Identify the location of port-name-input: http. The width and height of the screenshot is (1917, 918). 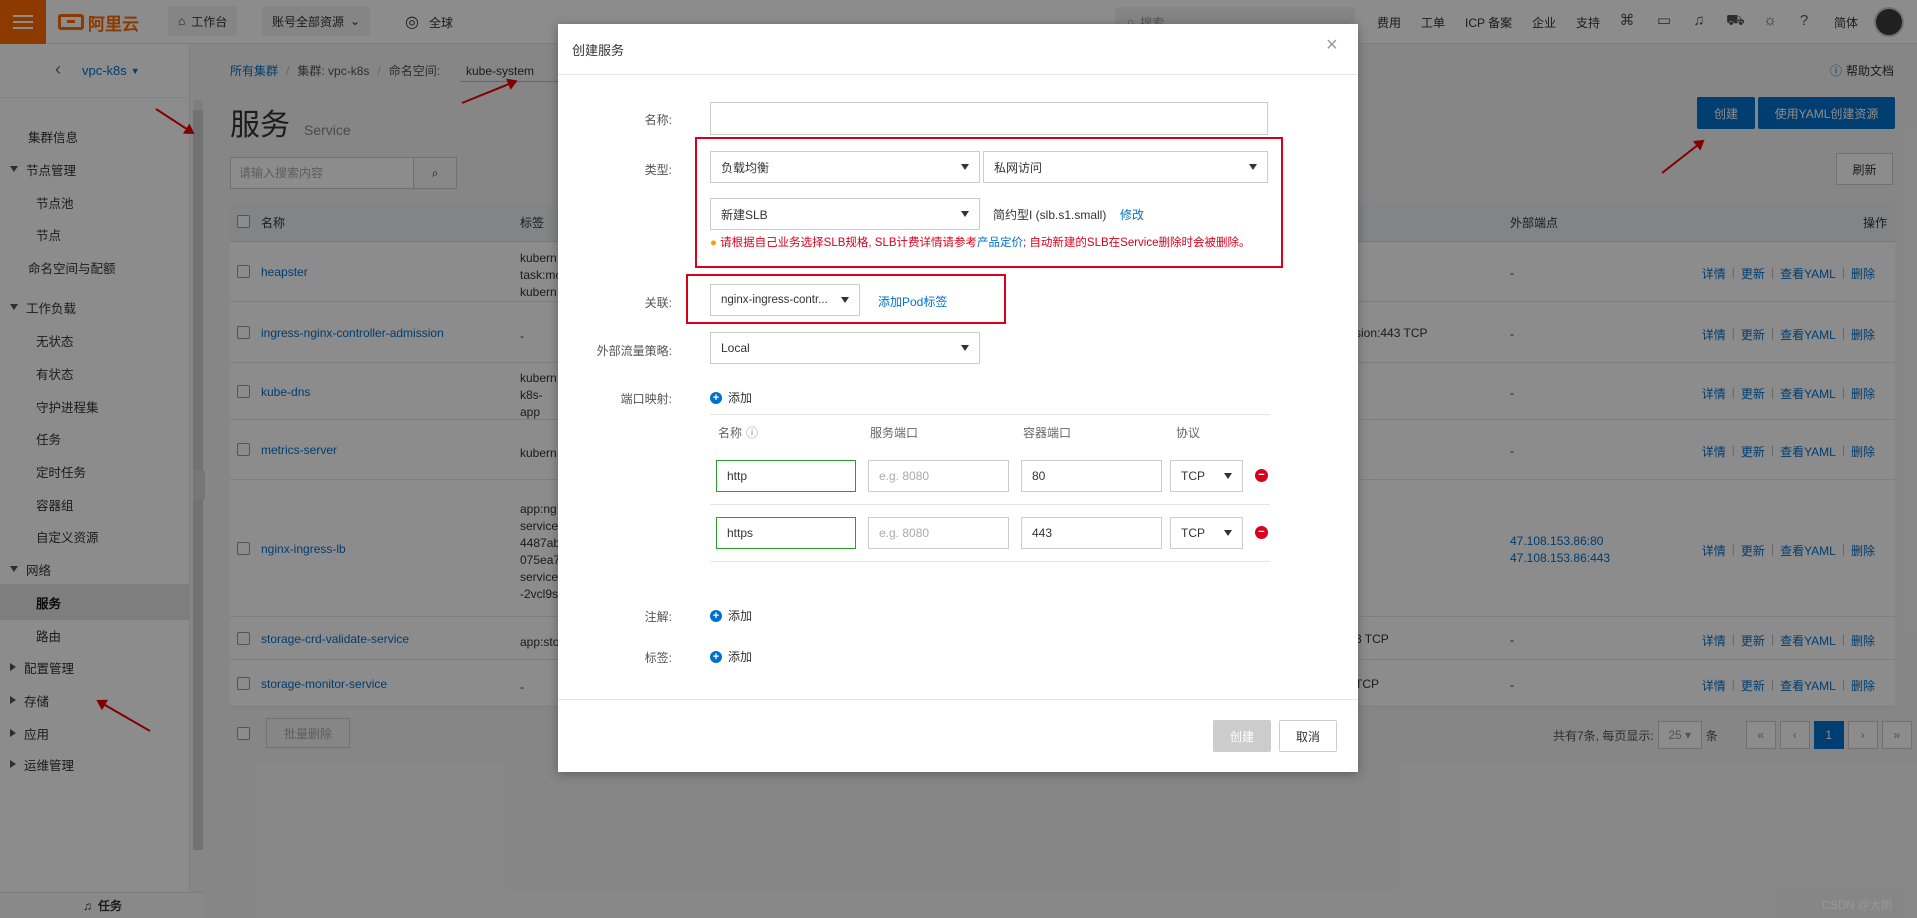
(786, 476).